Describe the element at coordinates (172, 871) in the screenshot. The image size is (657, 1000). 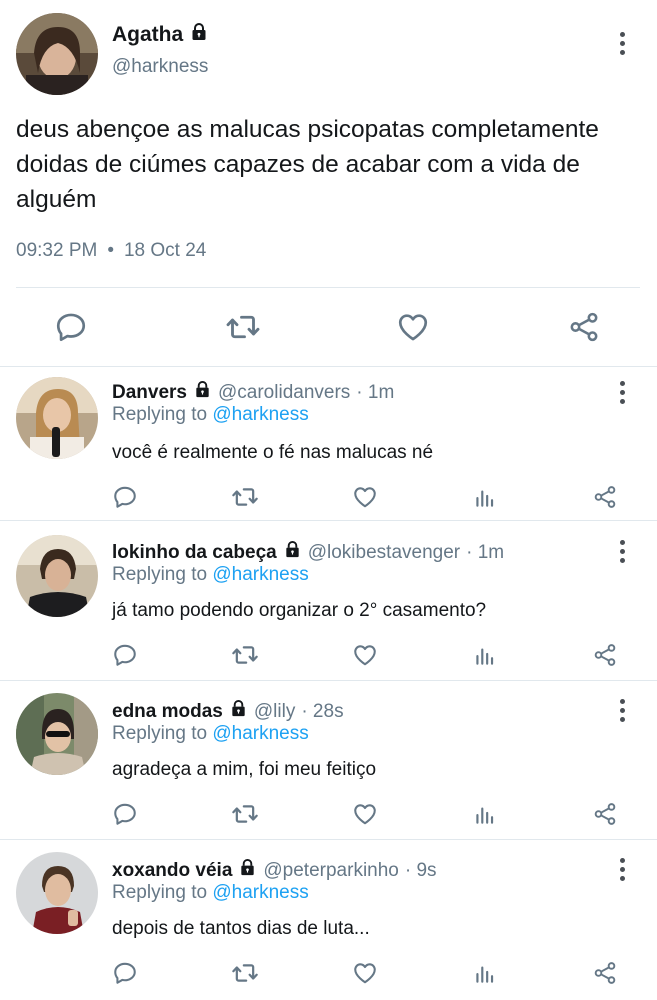
I see `display-name: xoxando véia` at that location.